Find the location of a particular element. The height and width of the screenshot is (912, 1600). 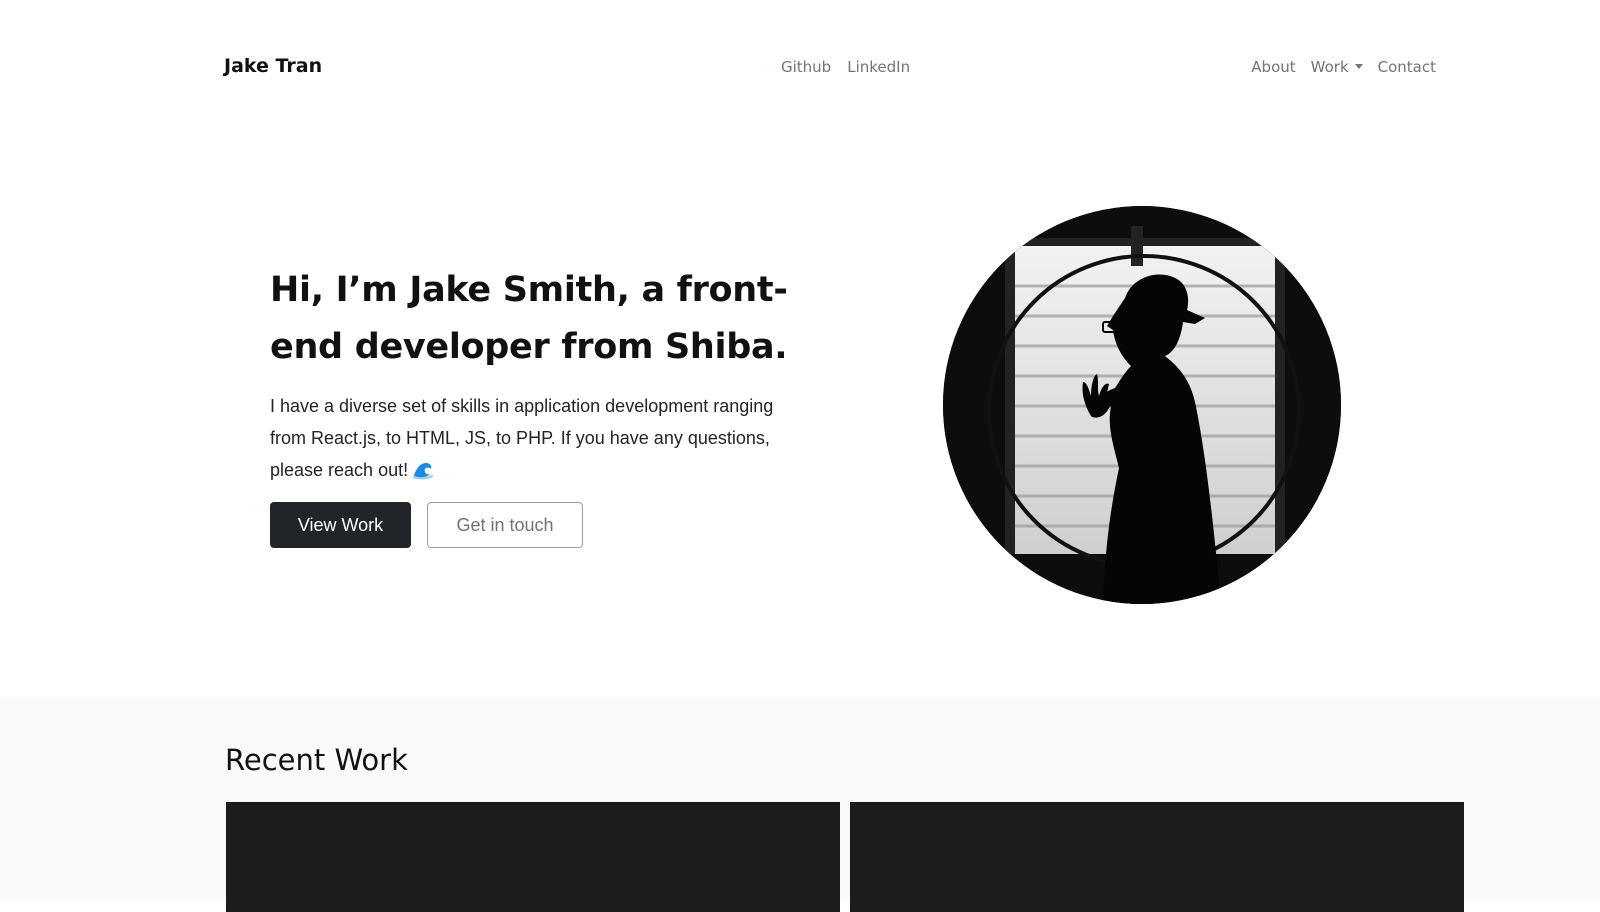

portrait-silhouette-icon is located at coordinates (1142, 405).